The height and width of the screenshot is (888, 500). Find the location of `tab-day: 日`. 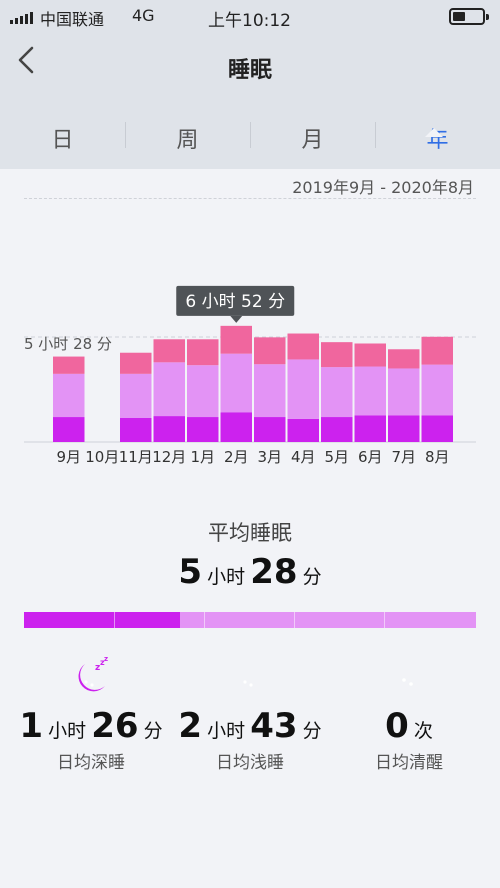

tab-day: 日 is located at coordinates (62, 140).